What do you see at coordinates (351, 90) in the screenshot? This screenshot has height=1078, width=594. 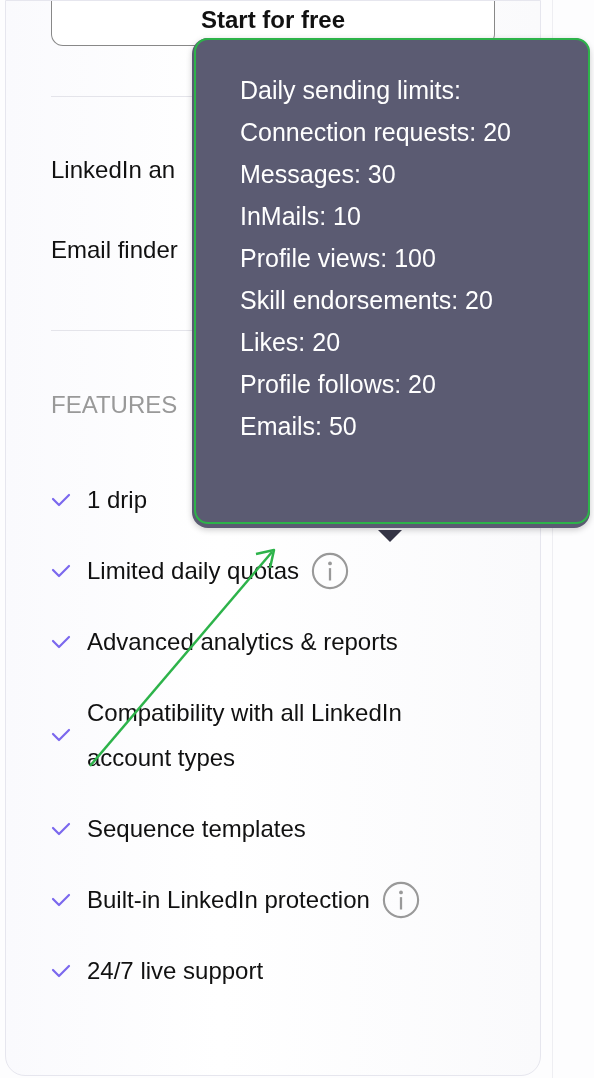 I see `tooltip-text: Daily sending limits:` at bounding box center [351, 90].